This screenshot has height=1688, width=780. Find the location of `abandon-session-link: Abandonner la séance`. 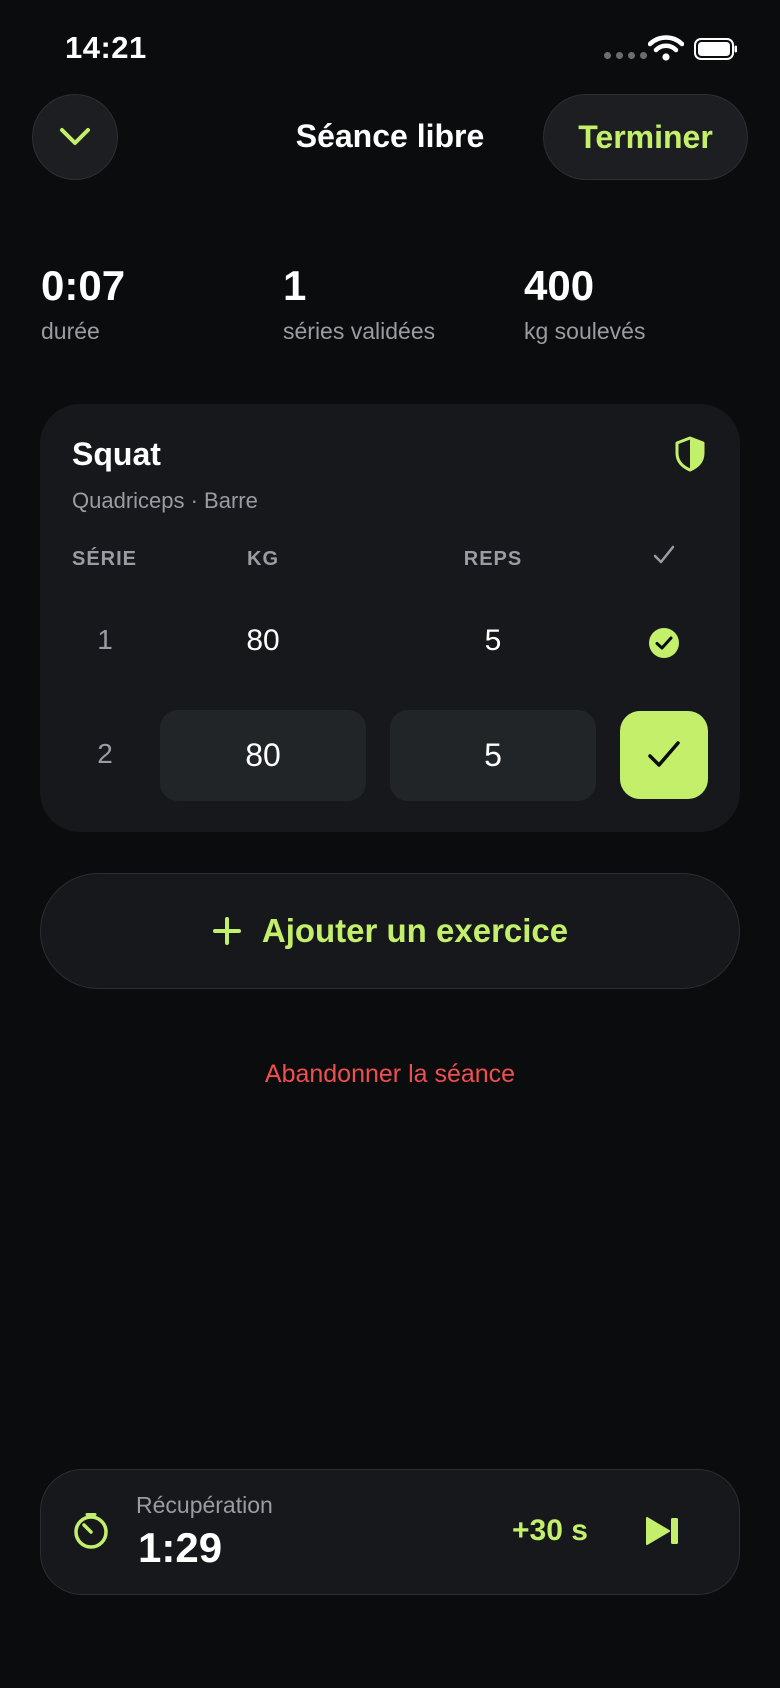

abandon-session-link: Abandonner la séance is located at coordinates (390, 1074).